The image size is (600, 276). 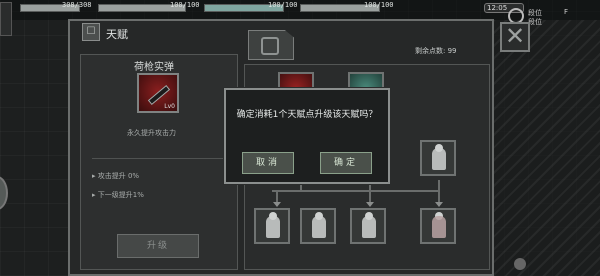 What do you see at coordinates (91, 32) in the screenshot?
I see `talent-icon: ☐` at bounding box center [91, 32].